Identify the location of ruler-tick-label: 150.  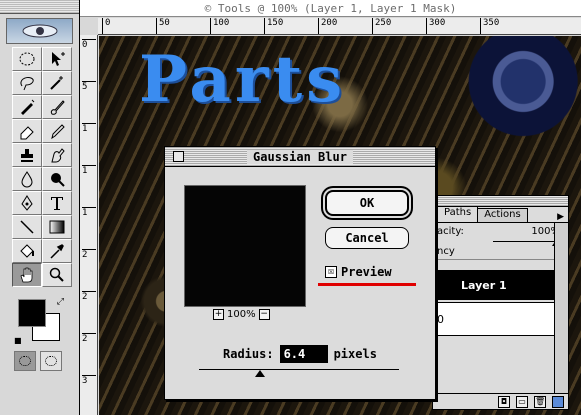
(273, 26).